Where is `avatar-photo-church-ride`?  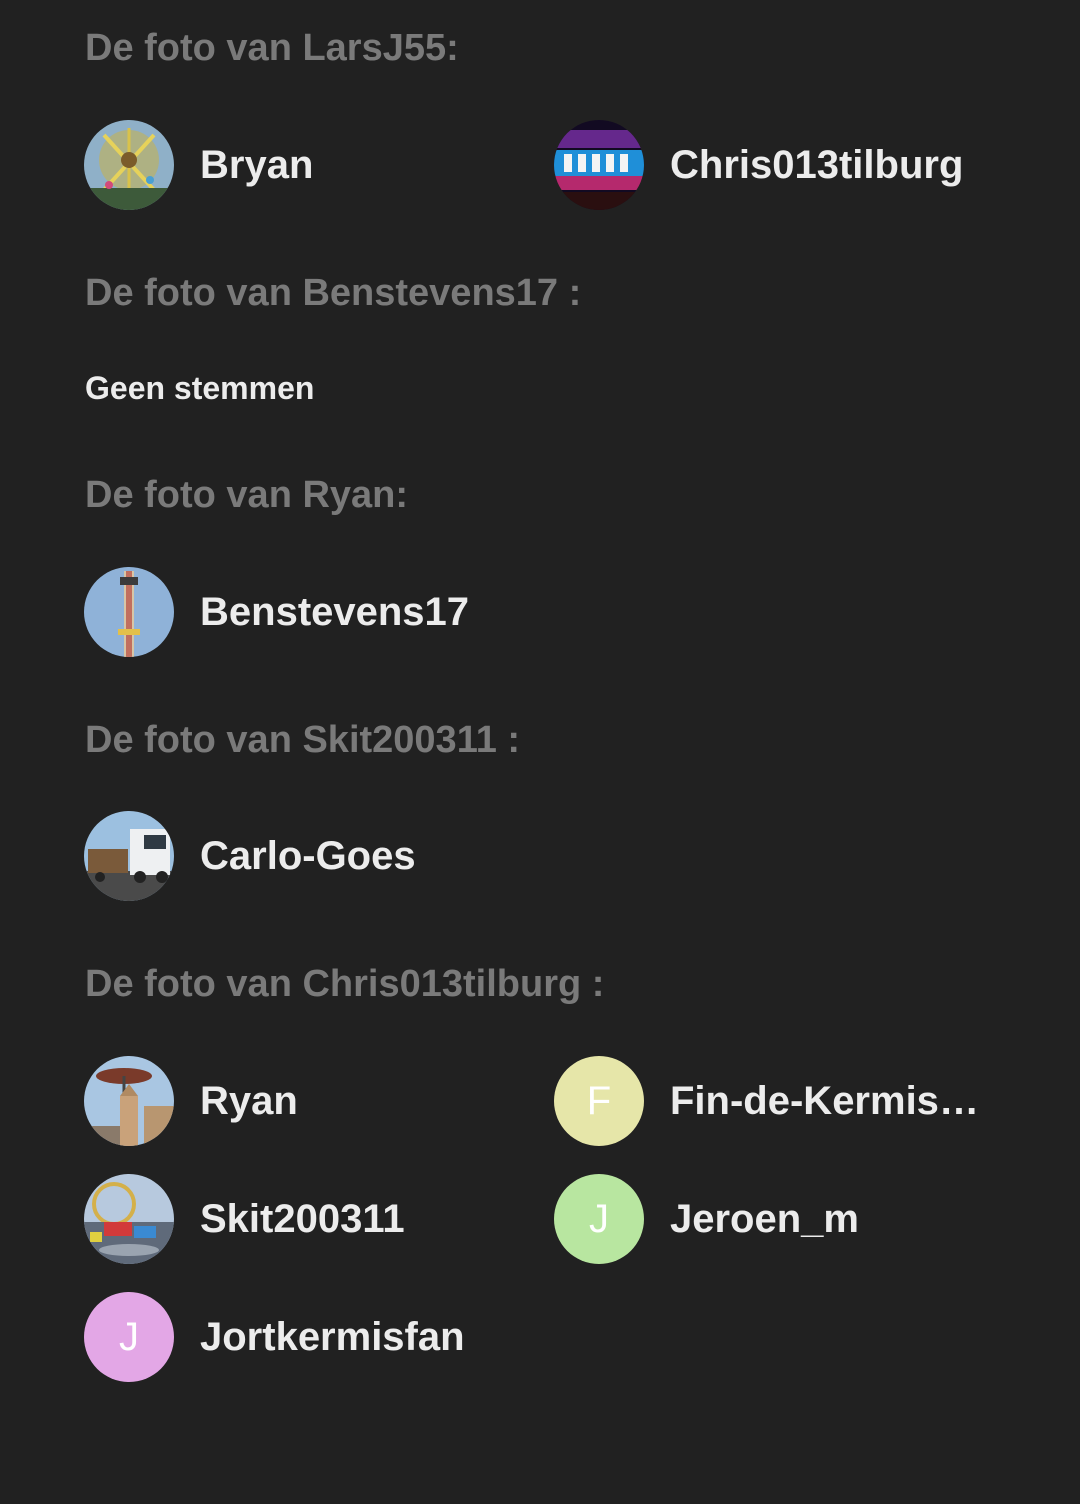 avatar-photo-church-ride is located at coordinates (129, 1101).